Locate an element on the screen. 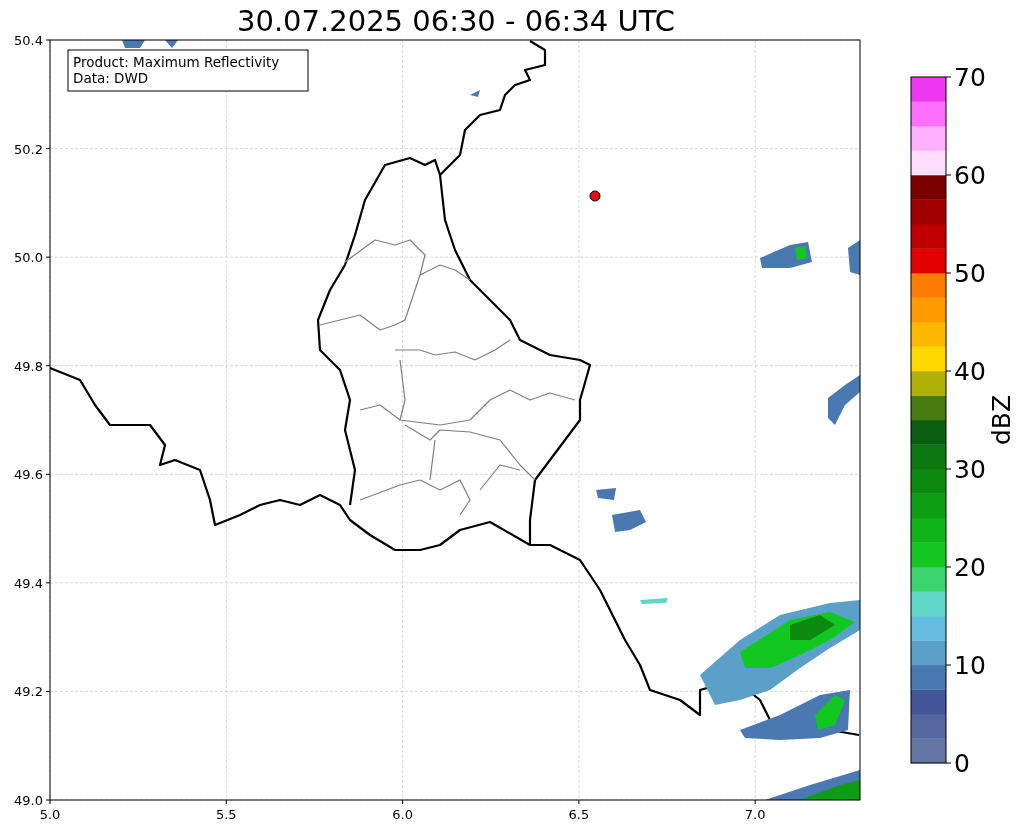 This screenshot has width=1023, height=834. x-tick-label: 6.0 is located at coordinates (402, 814).